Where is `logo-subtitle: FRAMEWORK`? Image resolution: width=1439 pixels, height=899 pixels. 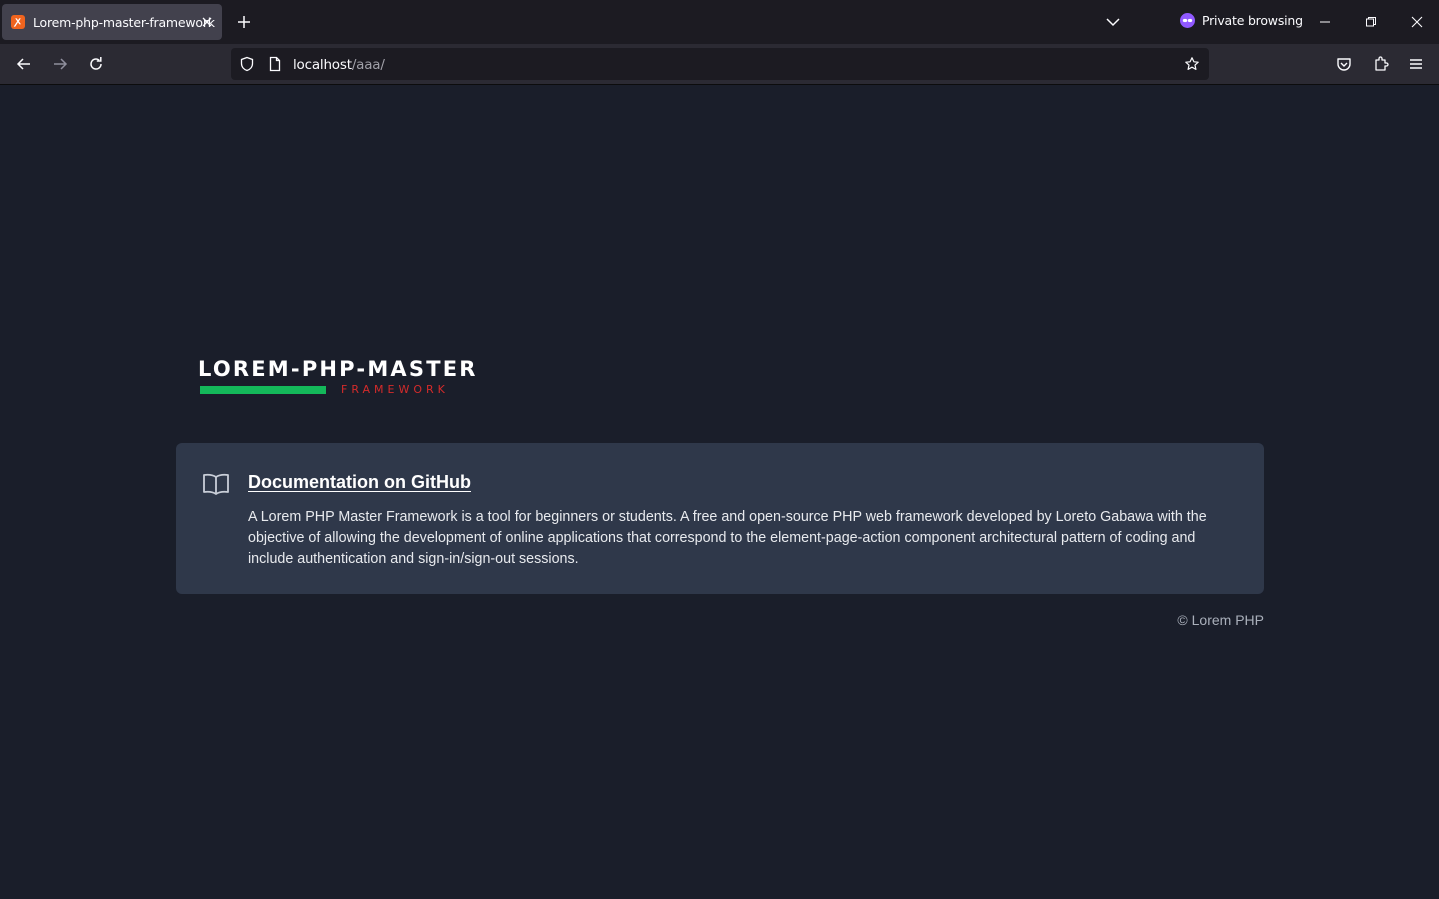 logo-subtitle: FRAMEWORK is located at coordinates (395, 389).